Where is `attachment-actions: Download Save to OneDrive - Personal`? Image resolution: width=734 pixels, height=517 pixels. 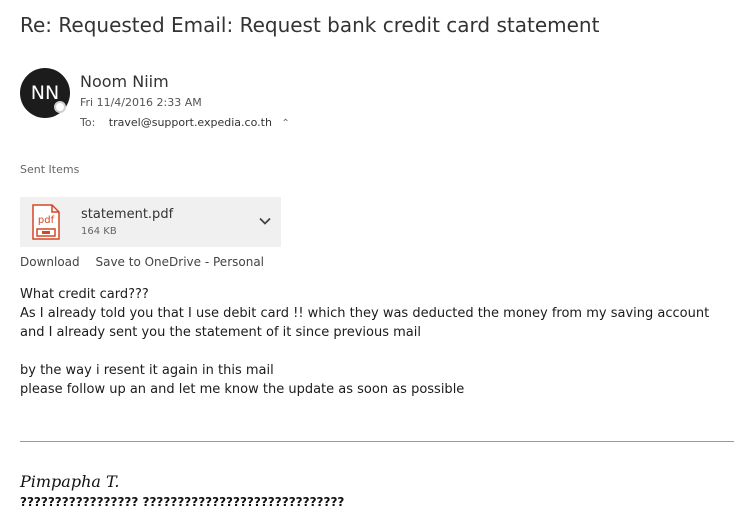 attachment-actions: Download Save to OneDrive - Personal is located at coordinates (148, 262).